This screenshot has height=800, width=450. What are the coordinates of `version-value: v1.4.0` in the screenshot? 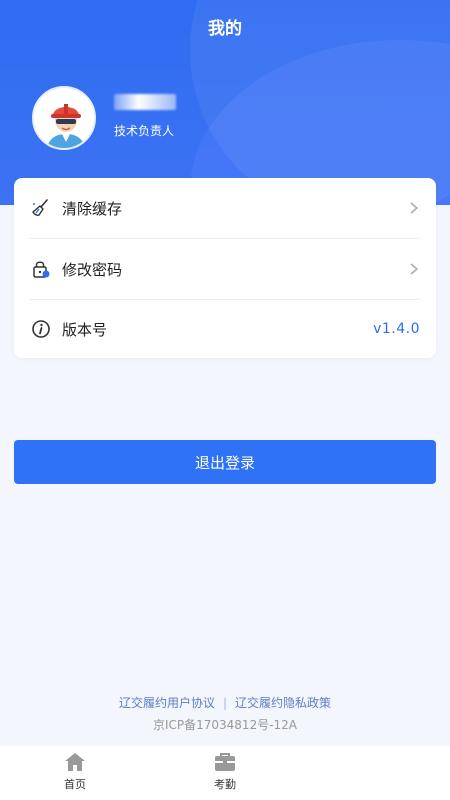 It's located at (396, 329).